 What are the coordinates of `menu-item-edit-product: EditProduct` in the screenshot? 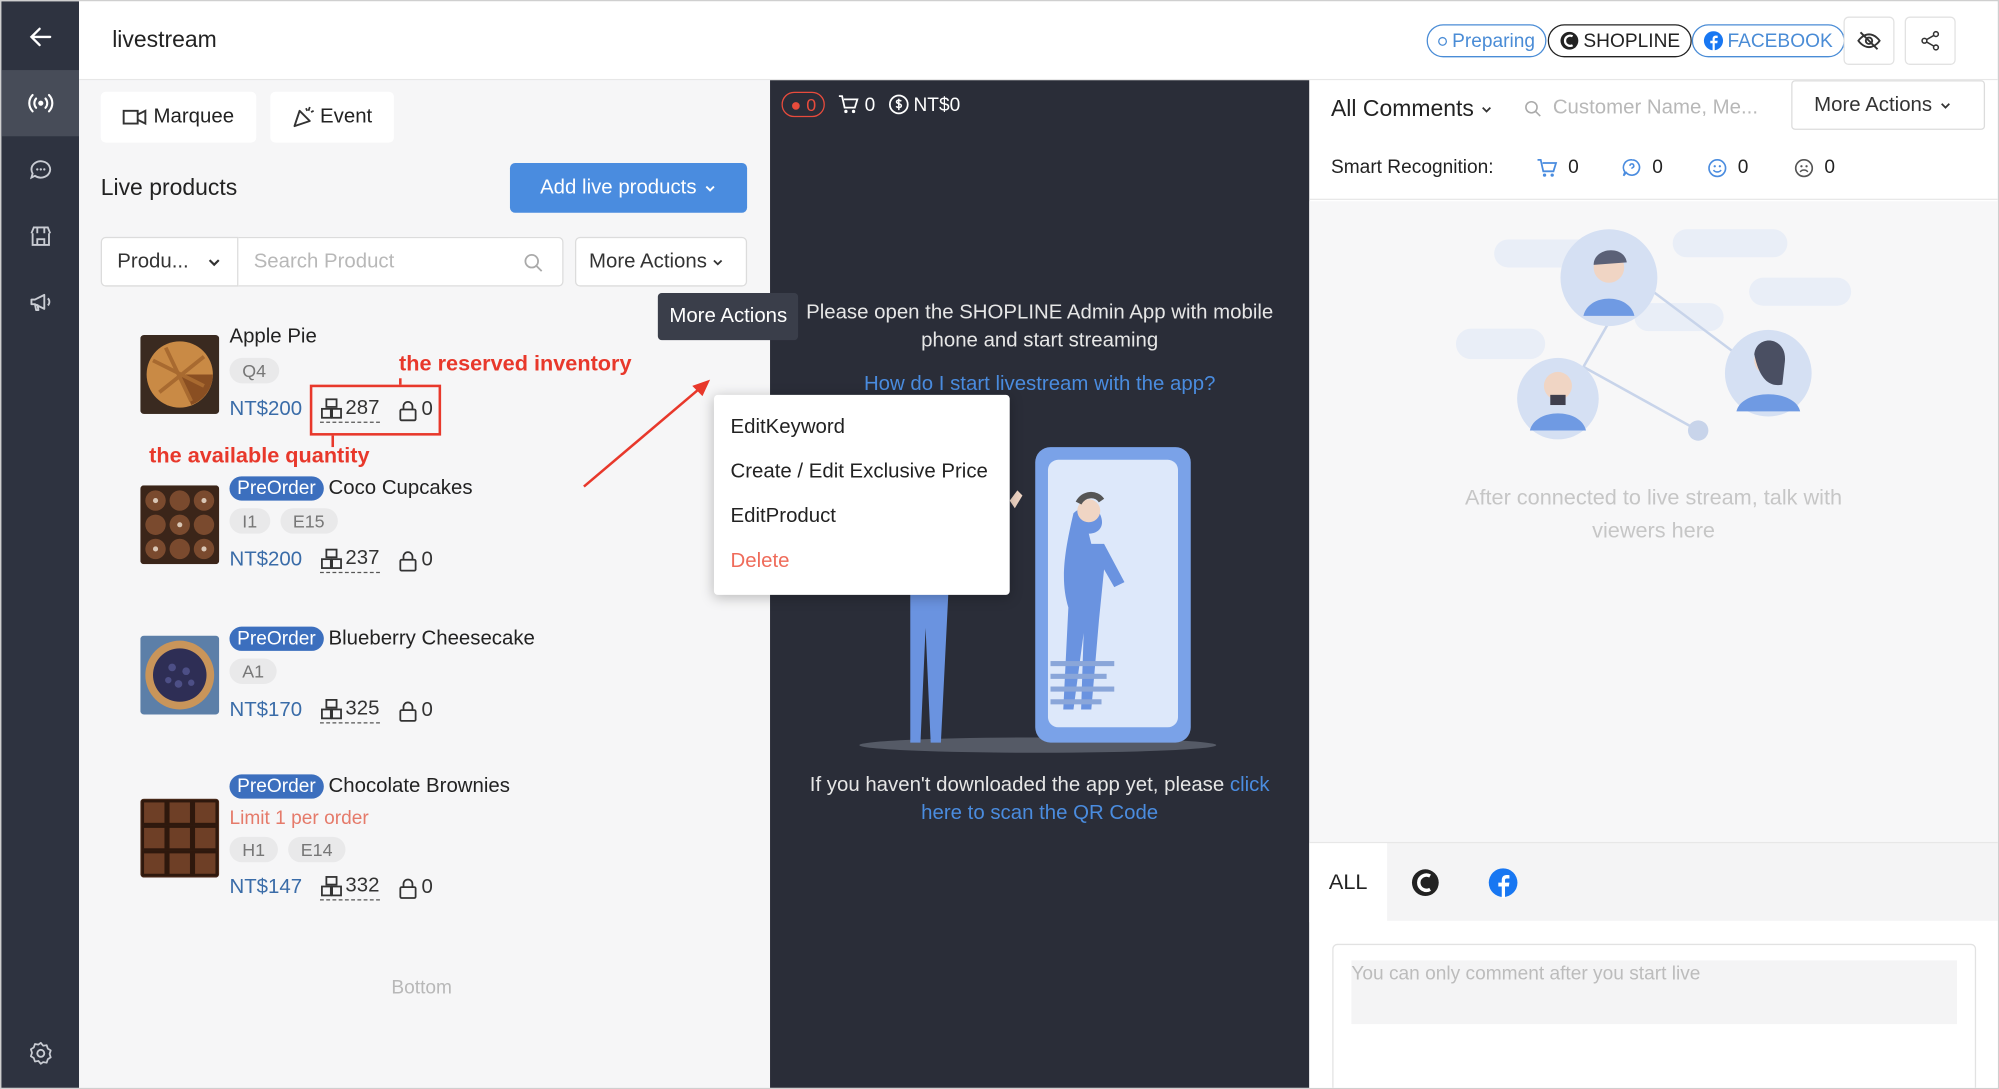 It's located at (862, 516).